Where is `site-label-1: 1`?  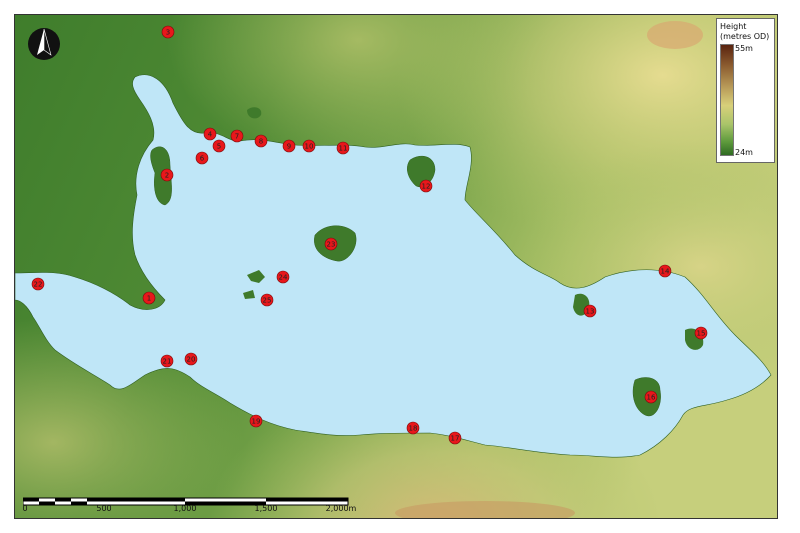
site-label-1: 1 is located at coordinates (149, 299).